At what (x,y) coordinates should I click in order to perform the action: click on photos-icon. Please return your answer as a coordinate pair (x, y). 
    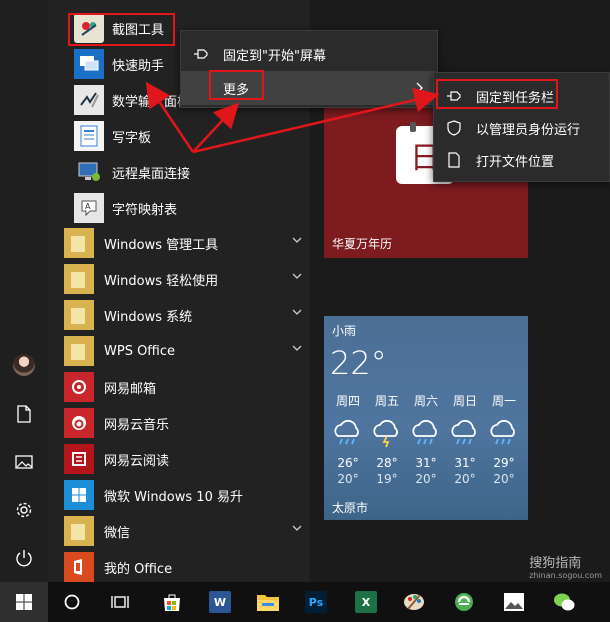
    Looking at the image, I should click on (514, 602).